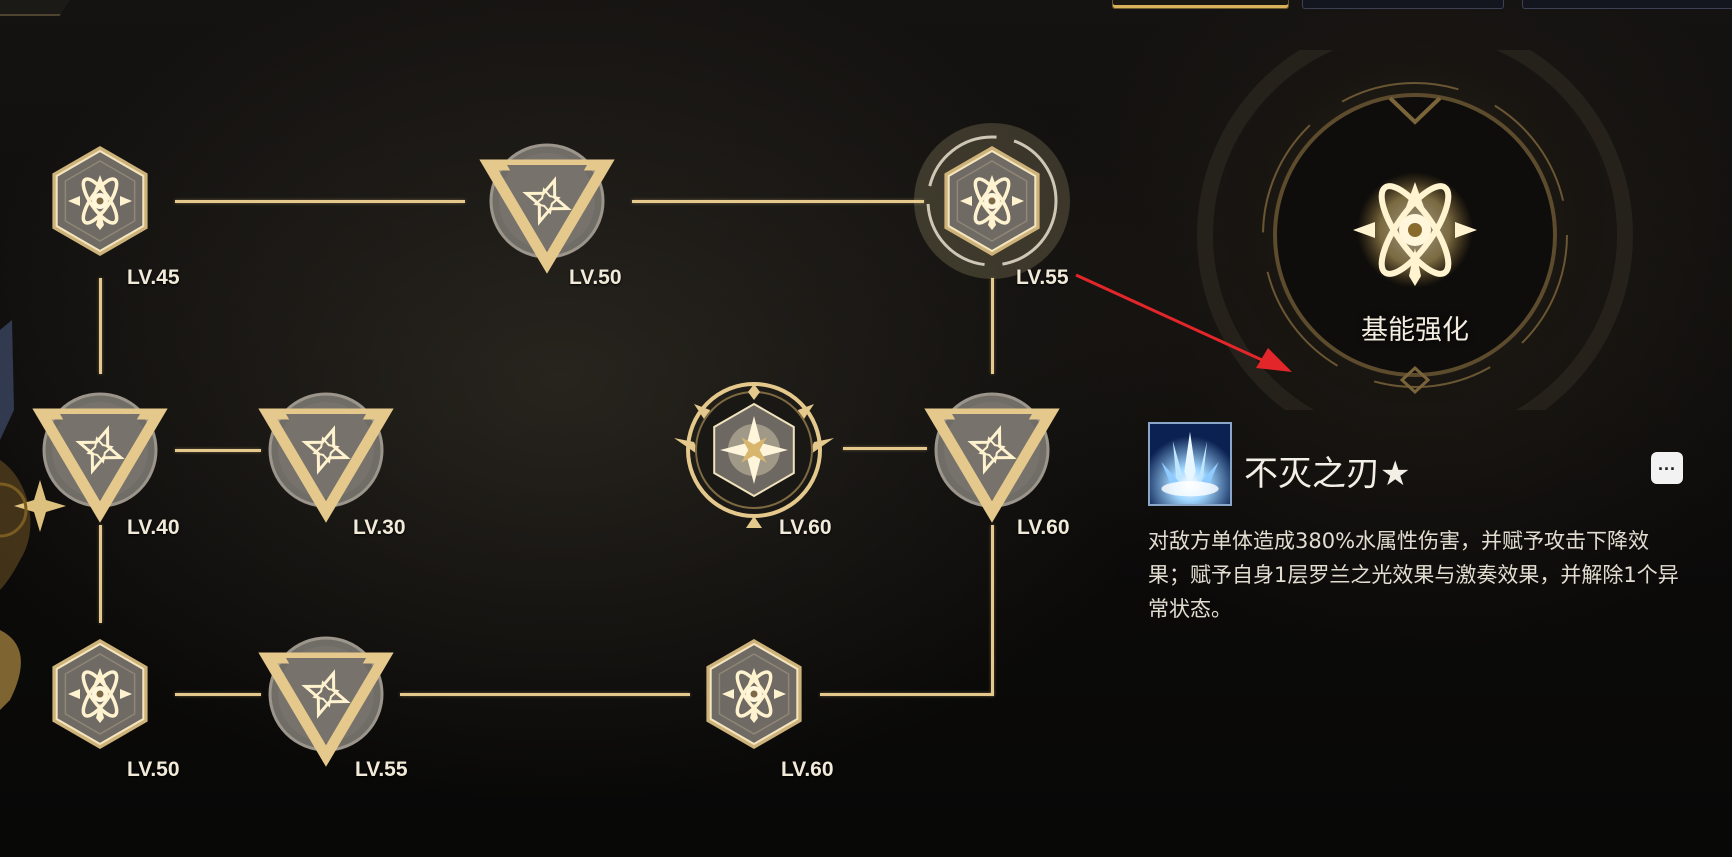  I want to click on top-left-corner-decoration, so click(35, 8).